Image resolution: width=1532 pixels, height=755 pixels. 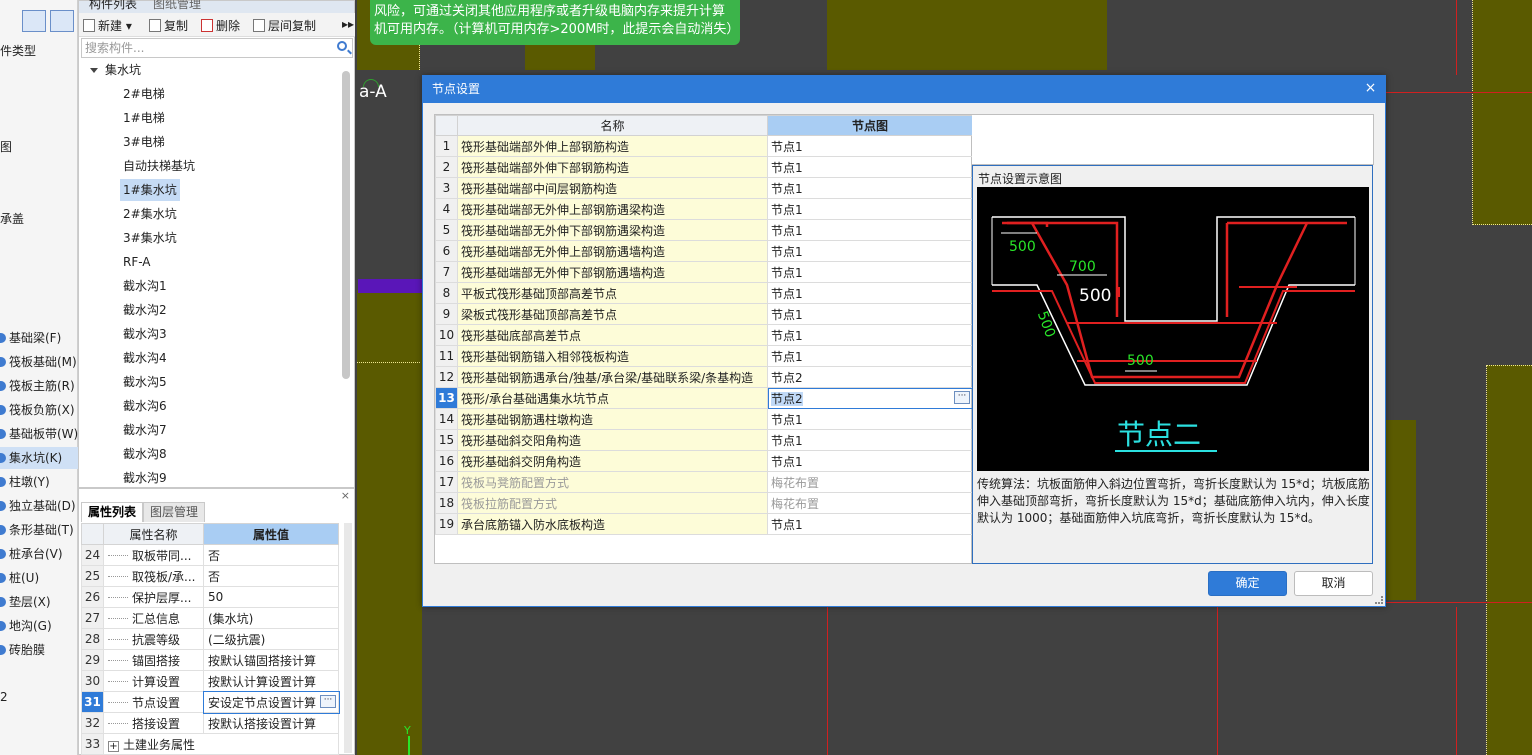 I want to click on category-item: 集水坑(K), so click(x=39, y=458).